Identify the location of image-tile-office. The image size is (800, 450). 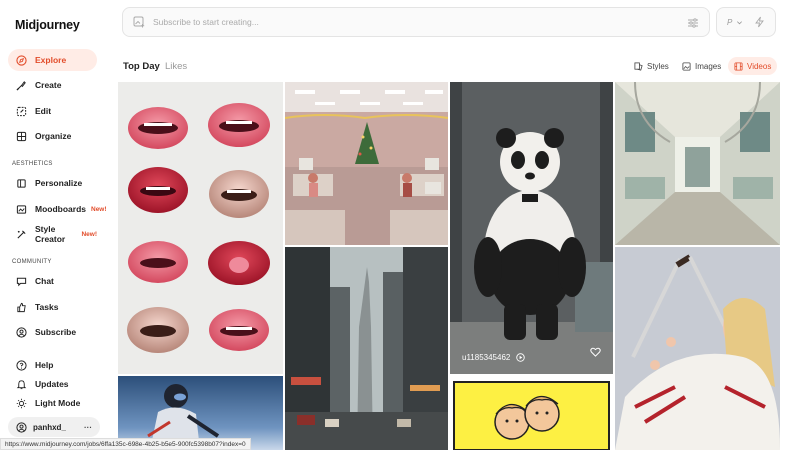
(366, 163).